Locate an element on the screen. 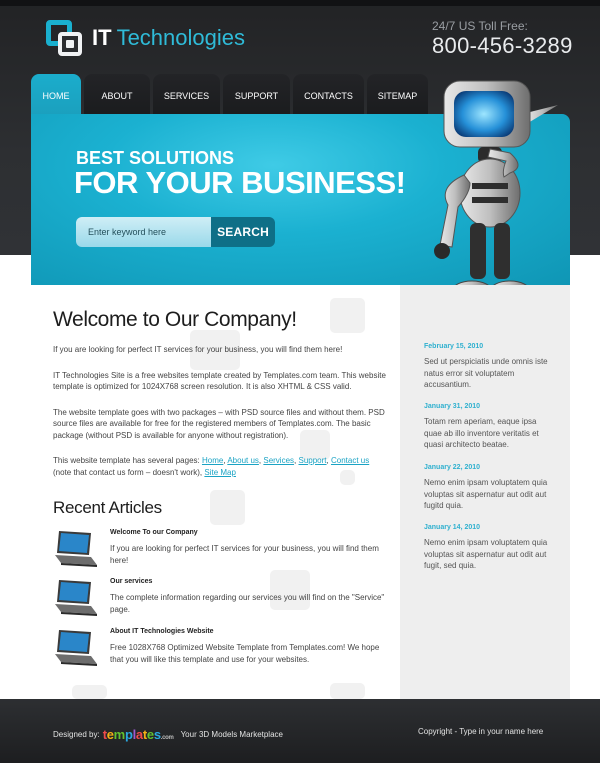  designed-by-label: Designed by: is located at coordinates (76, 734).